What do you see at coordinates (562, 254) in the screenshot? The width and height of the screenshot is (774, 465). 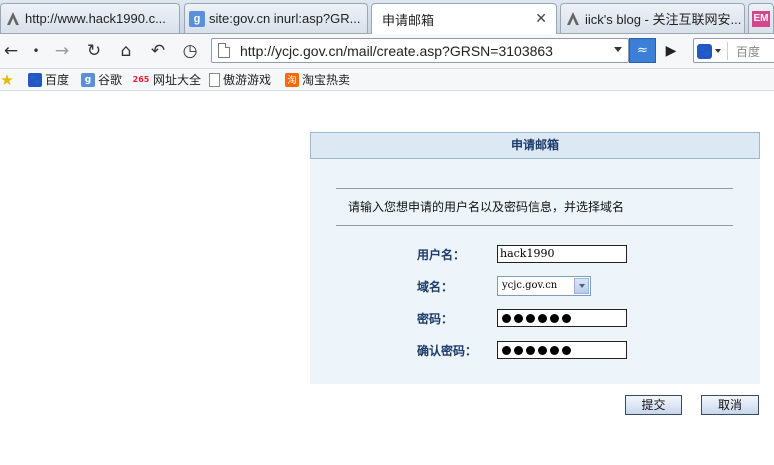 I see `username-input: hack1990` at bounding box center [562, 254].